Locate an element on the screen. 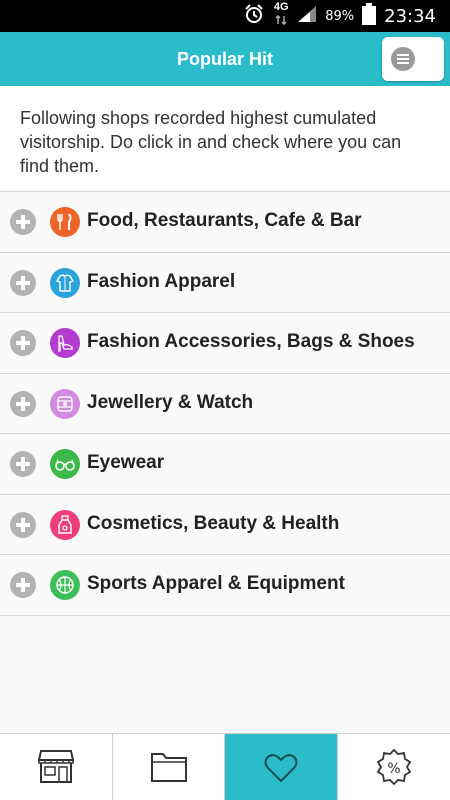 This screenshot has height=800, width=450. category-row-eyewear: Eyewear is located at coordinates (225, 464).